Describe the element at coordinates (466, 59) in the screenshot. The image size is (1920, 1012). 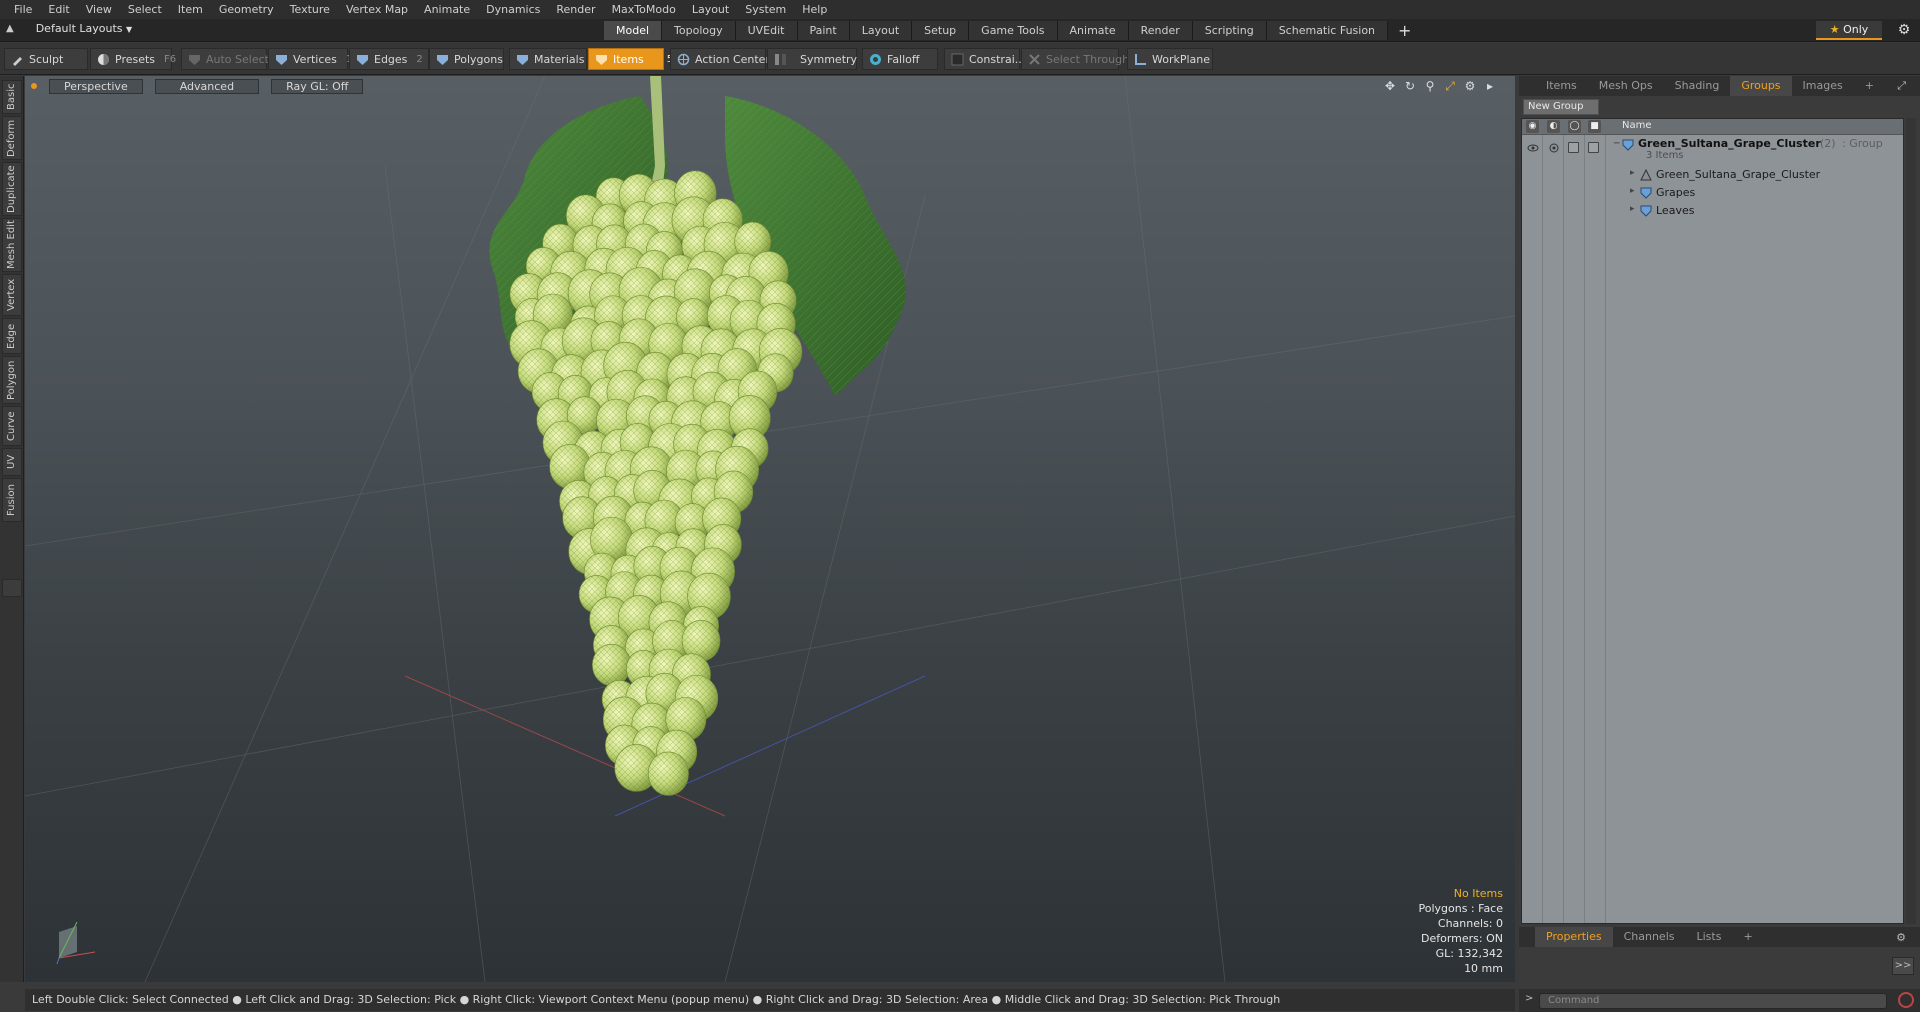
I see `polygons-button: Polygons` at that location.